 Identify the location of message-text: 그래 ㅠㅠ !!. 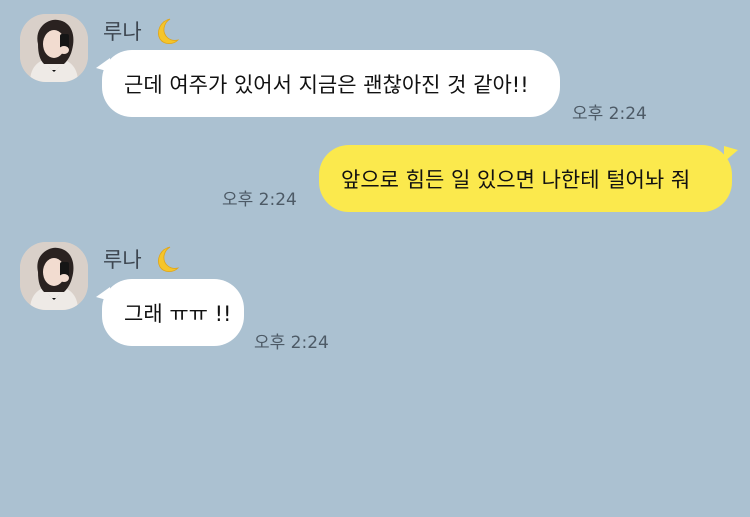
(178, 313).